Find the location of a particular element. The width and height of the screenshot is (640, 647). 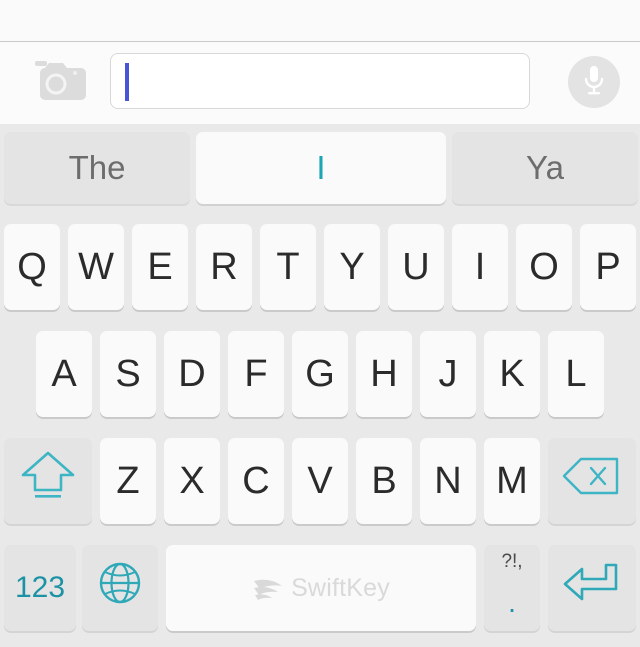

key-y: Y is located at coordinates (352, 267).